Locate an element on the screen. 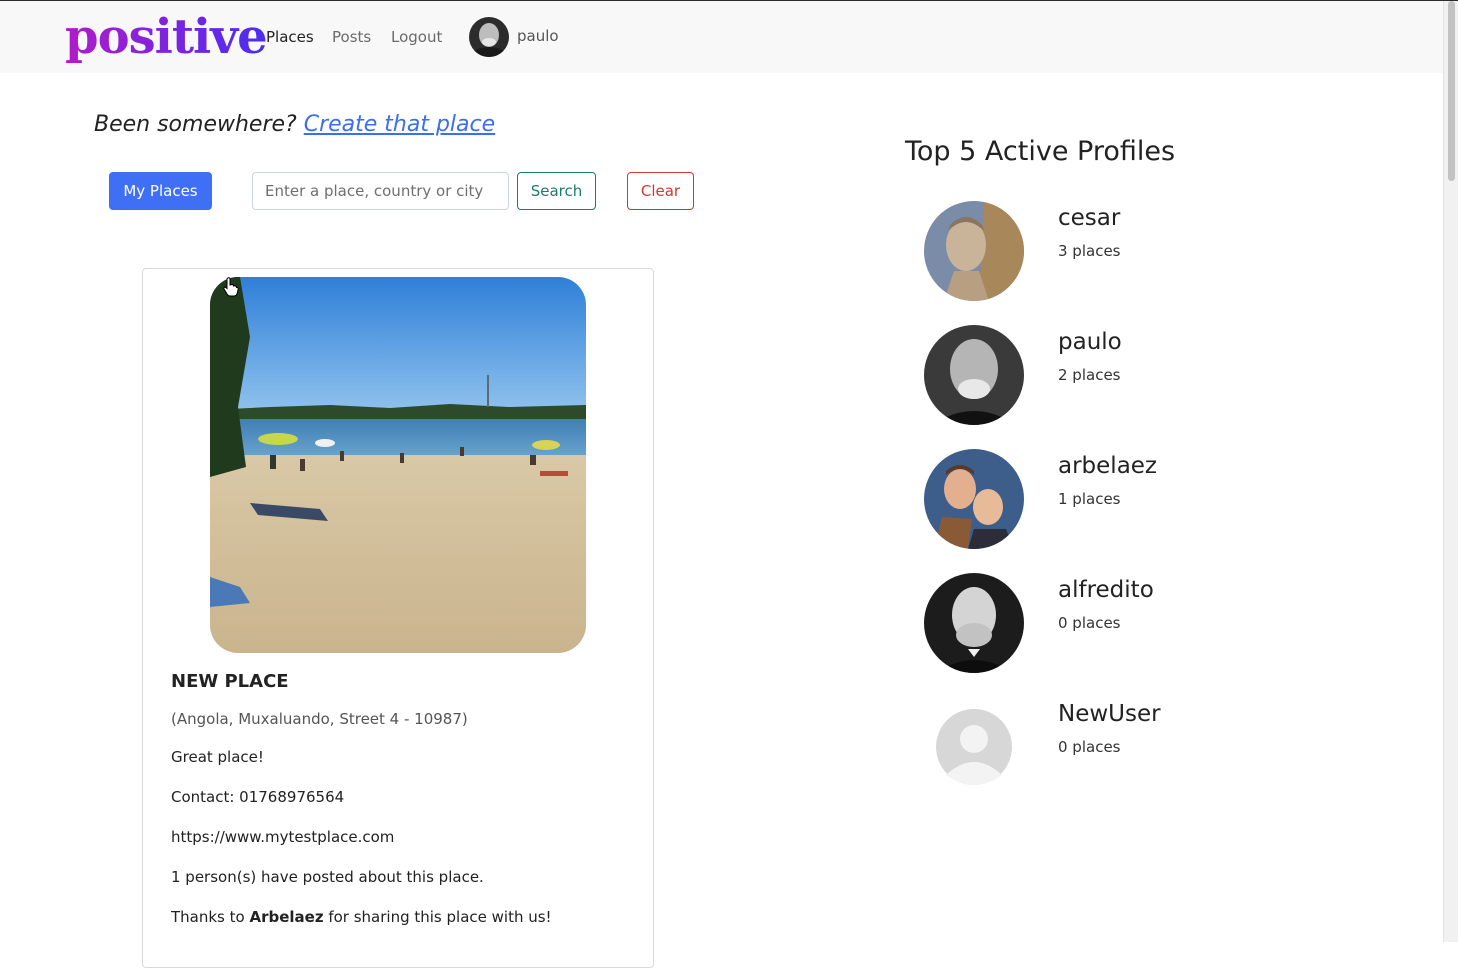 This screenshot has width=1458, height=968. nav-link-posts: Posts is located at coordinates (351, 37).